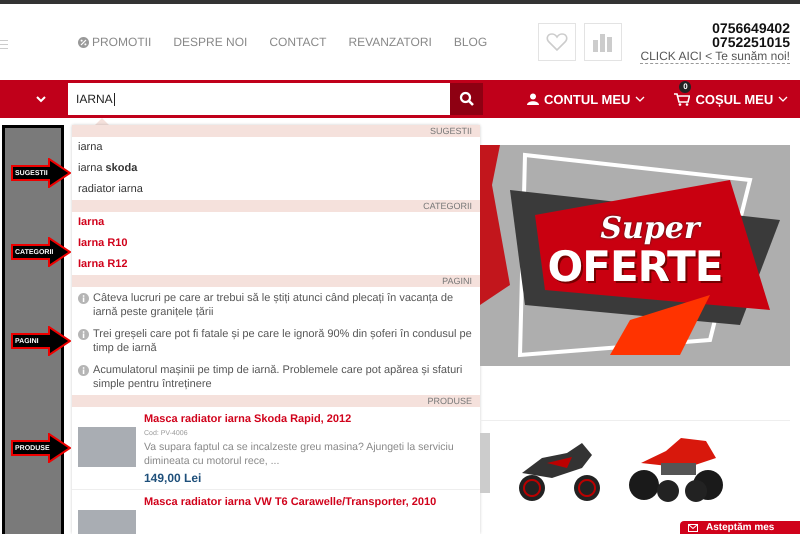  I want to click on category-link: Iarna R12, so click(276, 264).